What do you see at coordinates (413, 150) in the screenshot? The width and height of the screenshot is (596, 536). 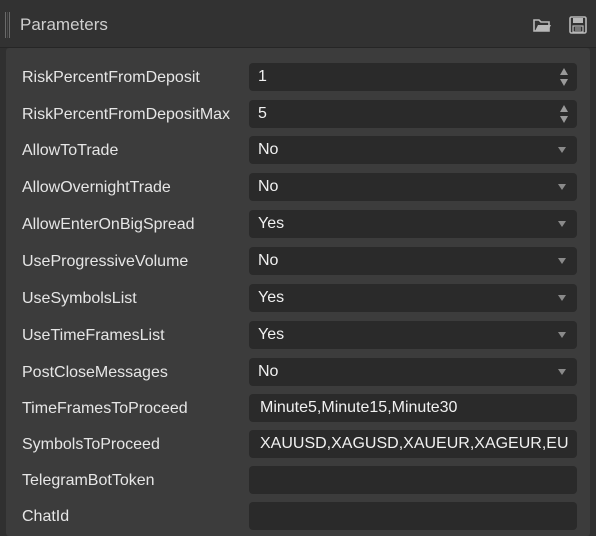 I see `allow-to-trade-select: No` at bounding box center [413, 150].